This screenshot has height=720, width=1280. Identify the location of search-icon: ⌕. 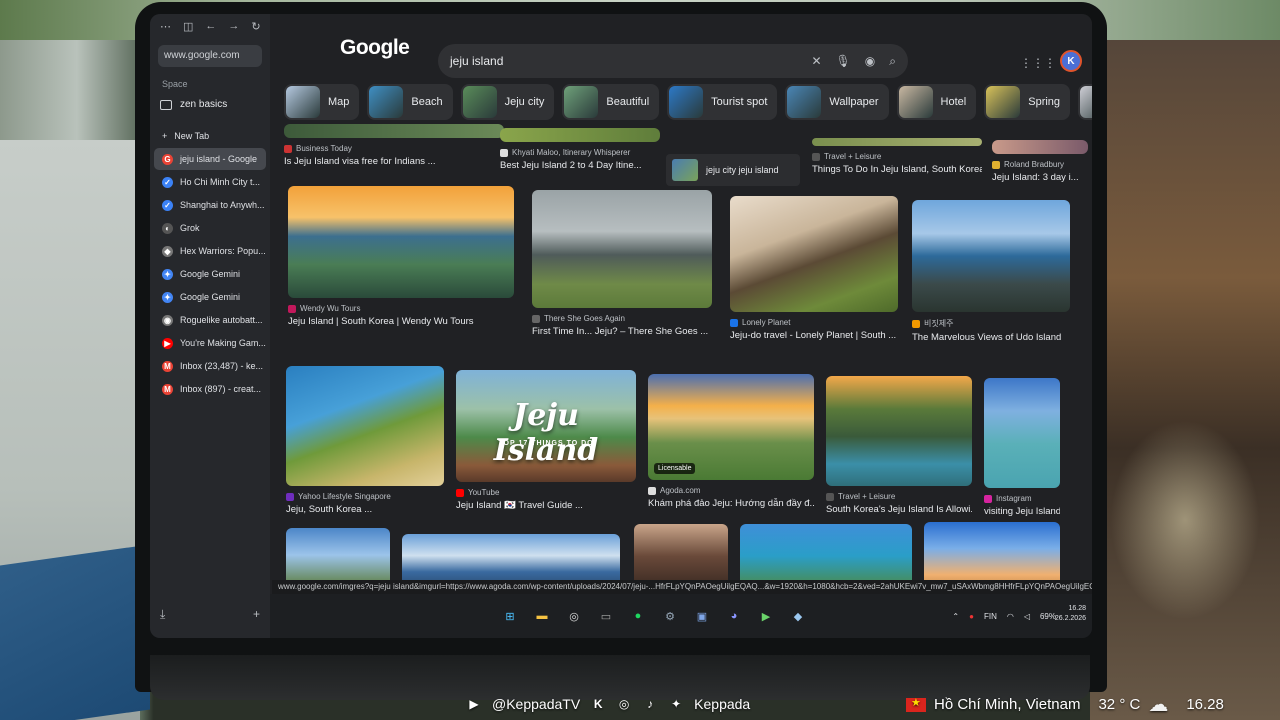
(892, 61).